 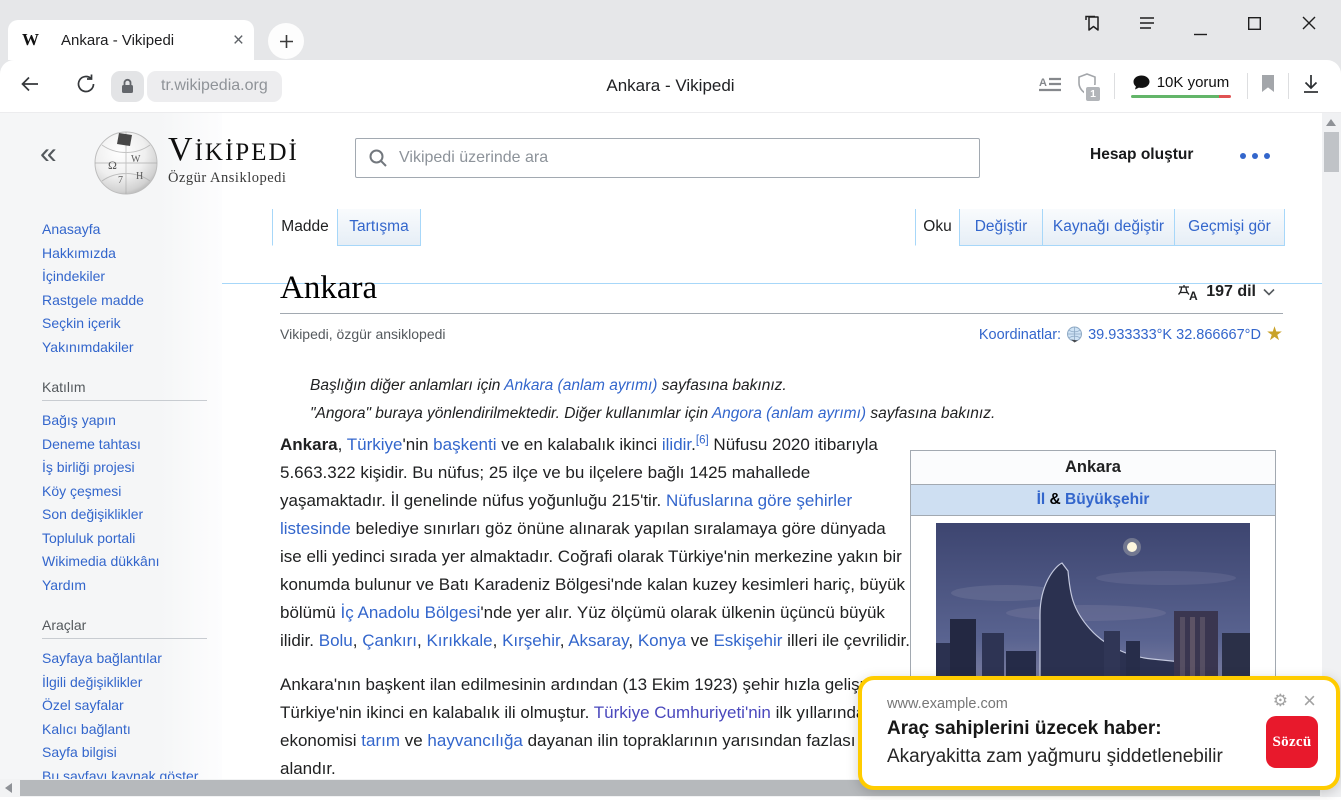 What do you see at coordinates (747, 640) in the screenshot?
I see `inline-link: Eskişehir` at bounding box center [747, 640].